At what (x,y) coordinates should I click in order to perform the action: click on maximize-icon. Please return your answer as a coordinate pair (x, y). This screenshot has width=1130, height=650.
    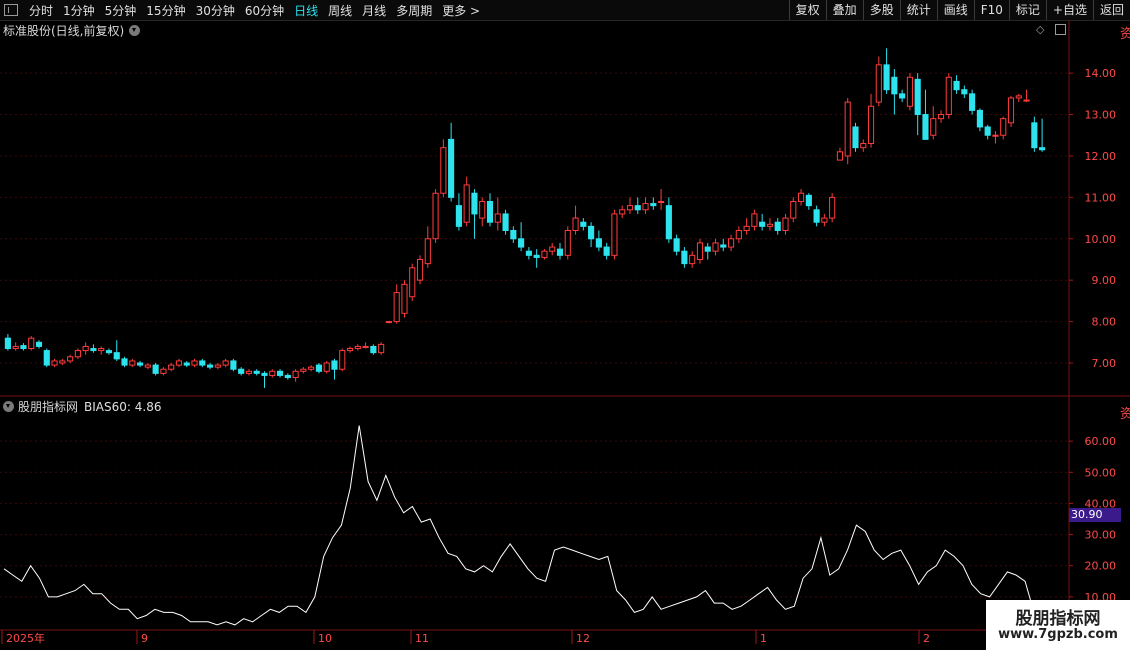
    Looking at the image, I should click on (1060, 29).